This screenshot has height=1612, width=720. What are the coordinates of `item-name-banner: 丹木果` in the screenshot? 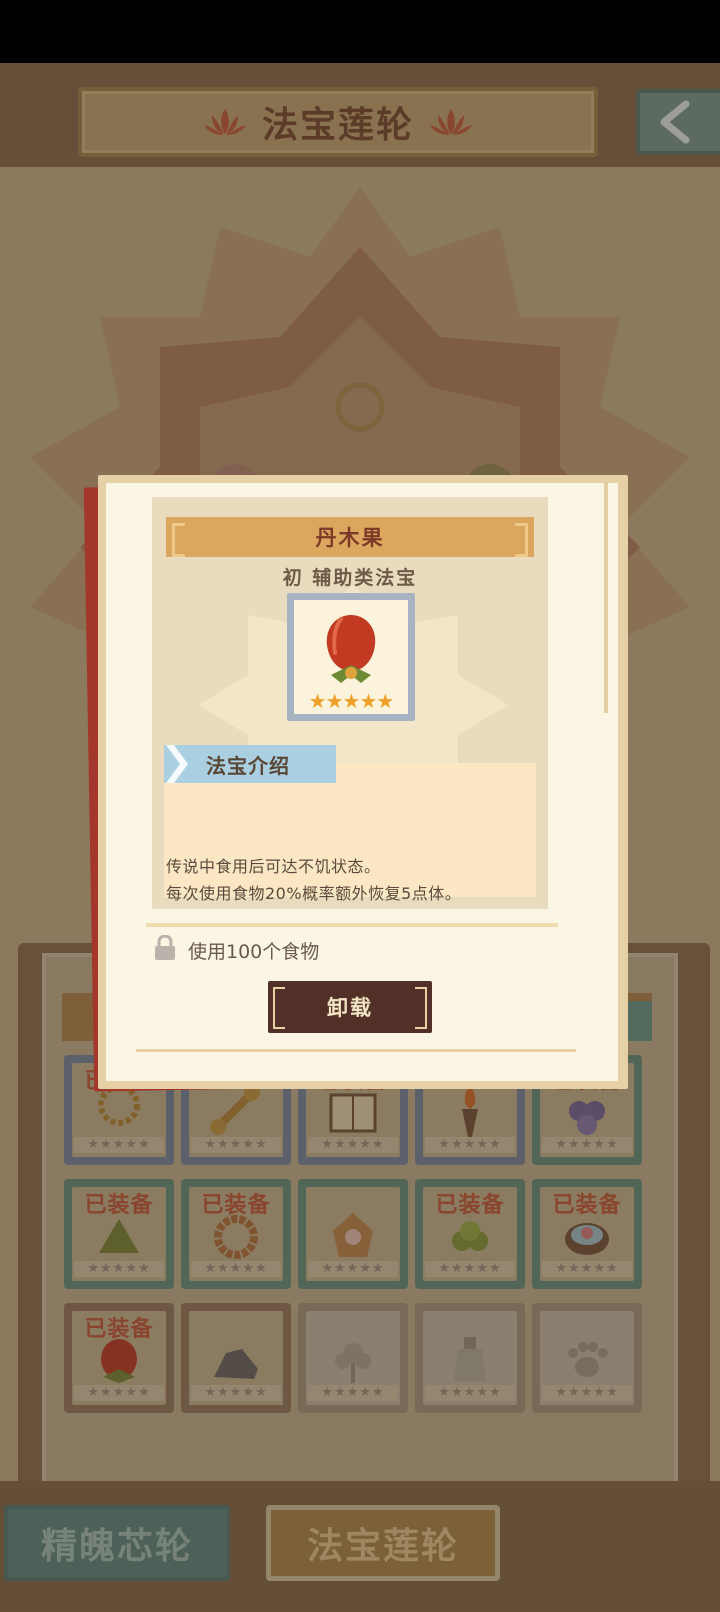 It's located at (350, 537).